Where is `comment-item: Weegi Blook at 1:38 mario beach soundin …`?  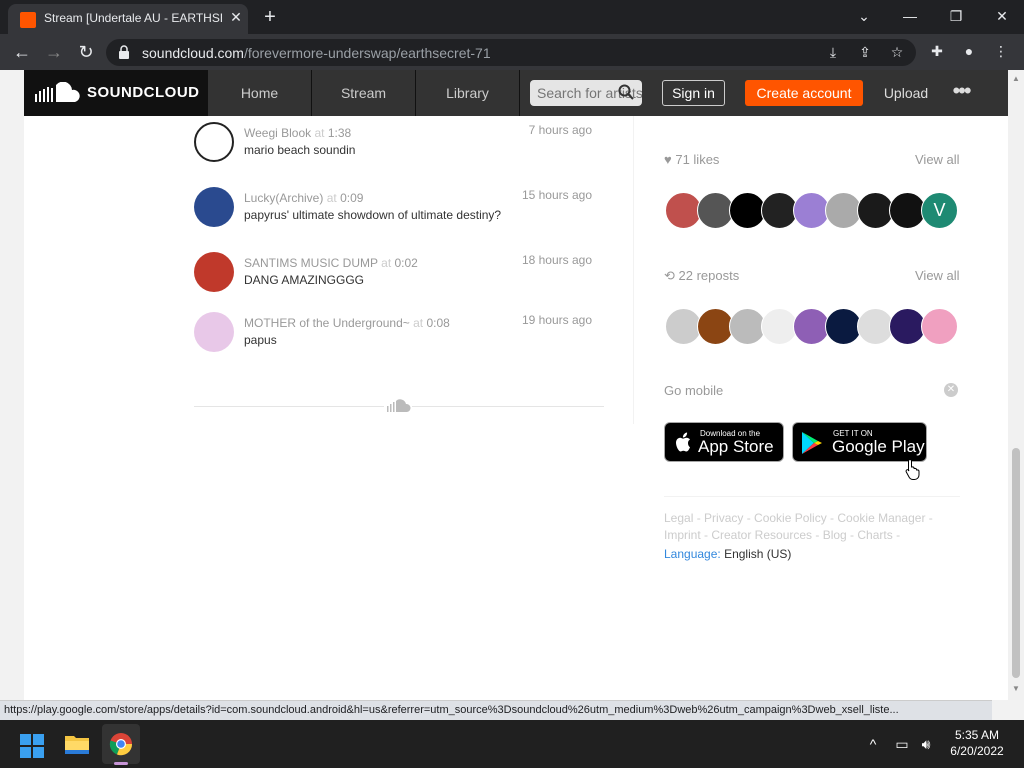
comment-item: Weegi Blook at 1:38 mario beach soundin … is located at coordinates (404, 150).